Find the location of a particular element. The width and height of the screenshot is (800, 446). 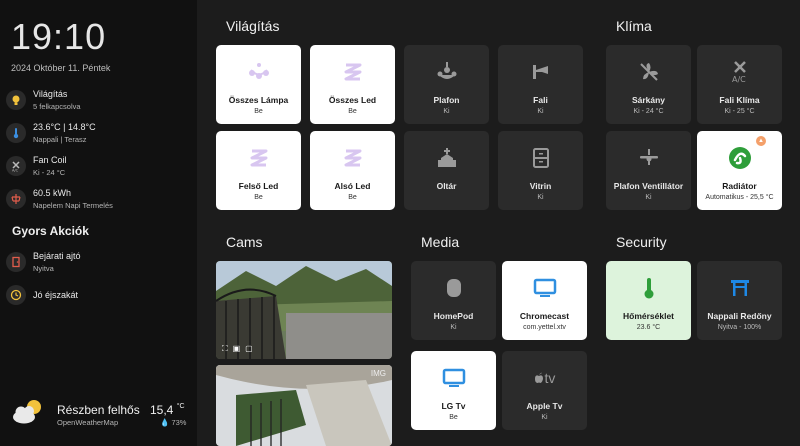

church-icon is located at coordinates (447, 158).